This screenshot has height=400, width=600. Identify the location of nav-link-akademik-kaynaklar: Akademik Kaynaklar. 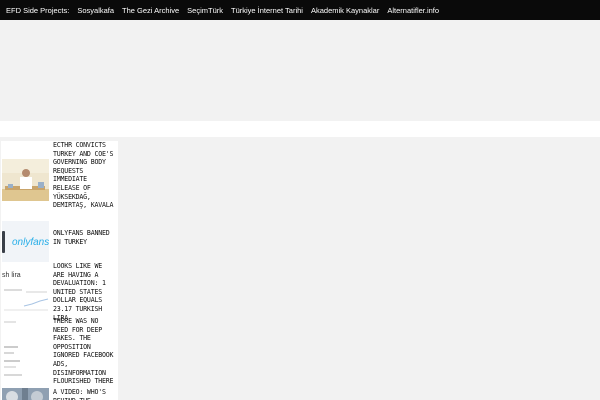
(345, 10).